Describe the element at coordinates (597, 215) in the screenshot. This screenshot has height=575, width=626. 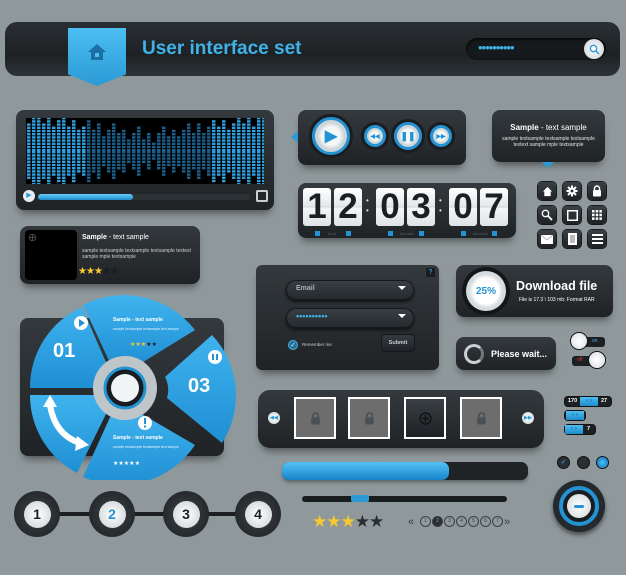
I see `grid-button` at that location.